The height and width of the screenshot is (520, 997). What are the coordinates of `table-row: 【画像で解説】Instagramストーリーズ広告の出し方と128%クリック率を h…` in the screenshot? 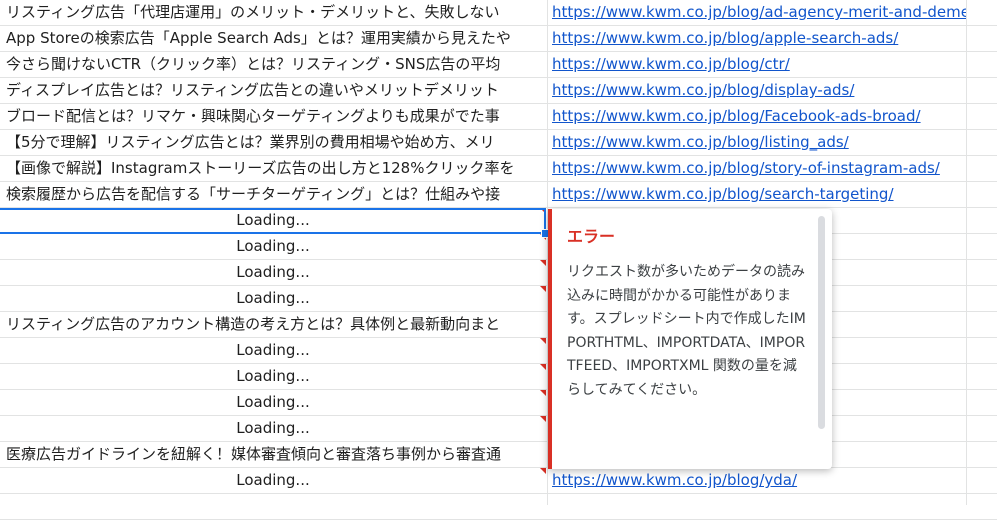 It's located at (498, 169).